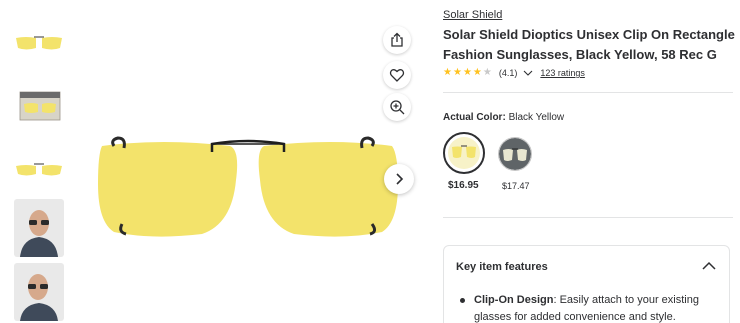 This screenshot has height=323, width=740. I want to click on chevron-up-icon, so click(709, 266).